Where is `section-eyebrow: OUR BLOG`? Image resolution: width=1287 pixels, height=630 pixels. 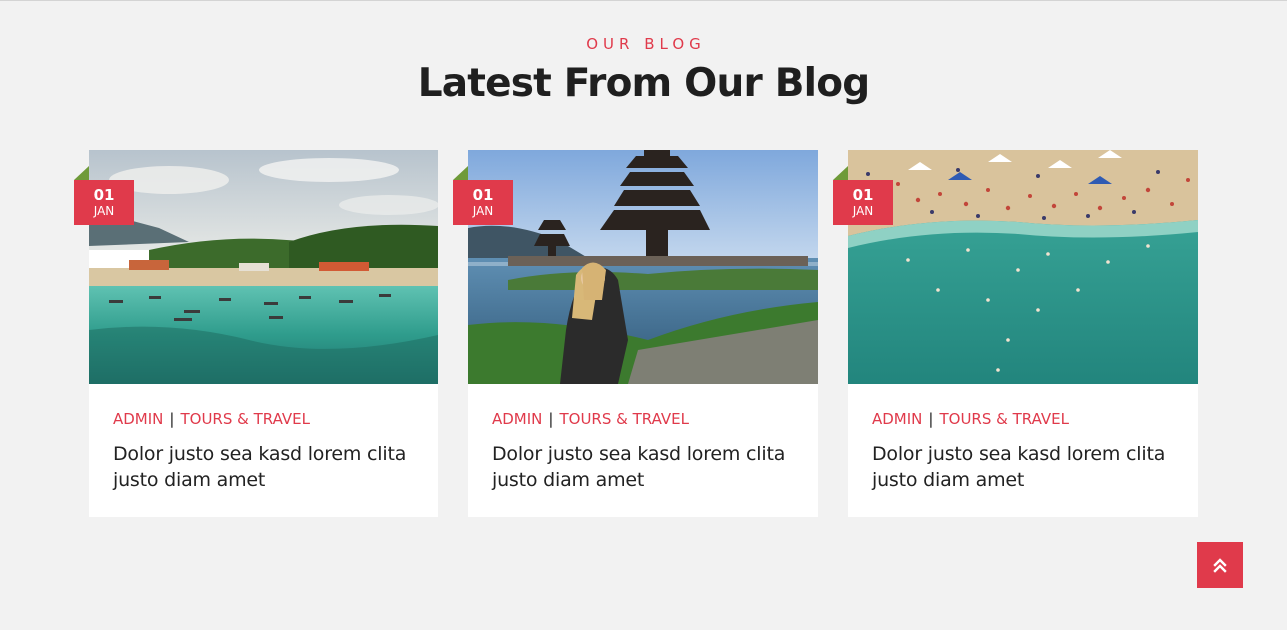 section-eyebrow: OUR BLOG is located at coordinates (646, 44).